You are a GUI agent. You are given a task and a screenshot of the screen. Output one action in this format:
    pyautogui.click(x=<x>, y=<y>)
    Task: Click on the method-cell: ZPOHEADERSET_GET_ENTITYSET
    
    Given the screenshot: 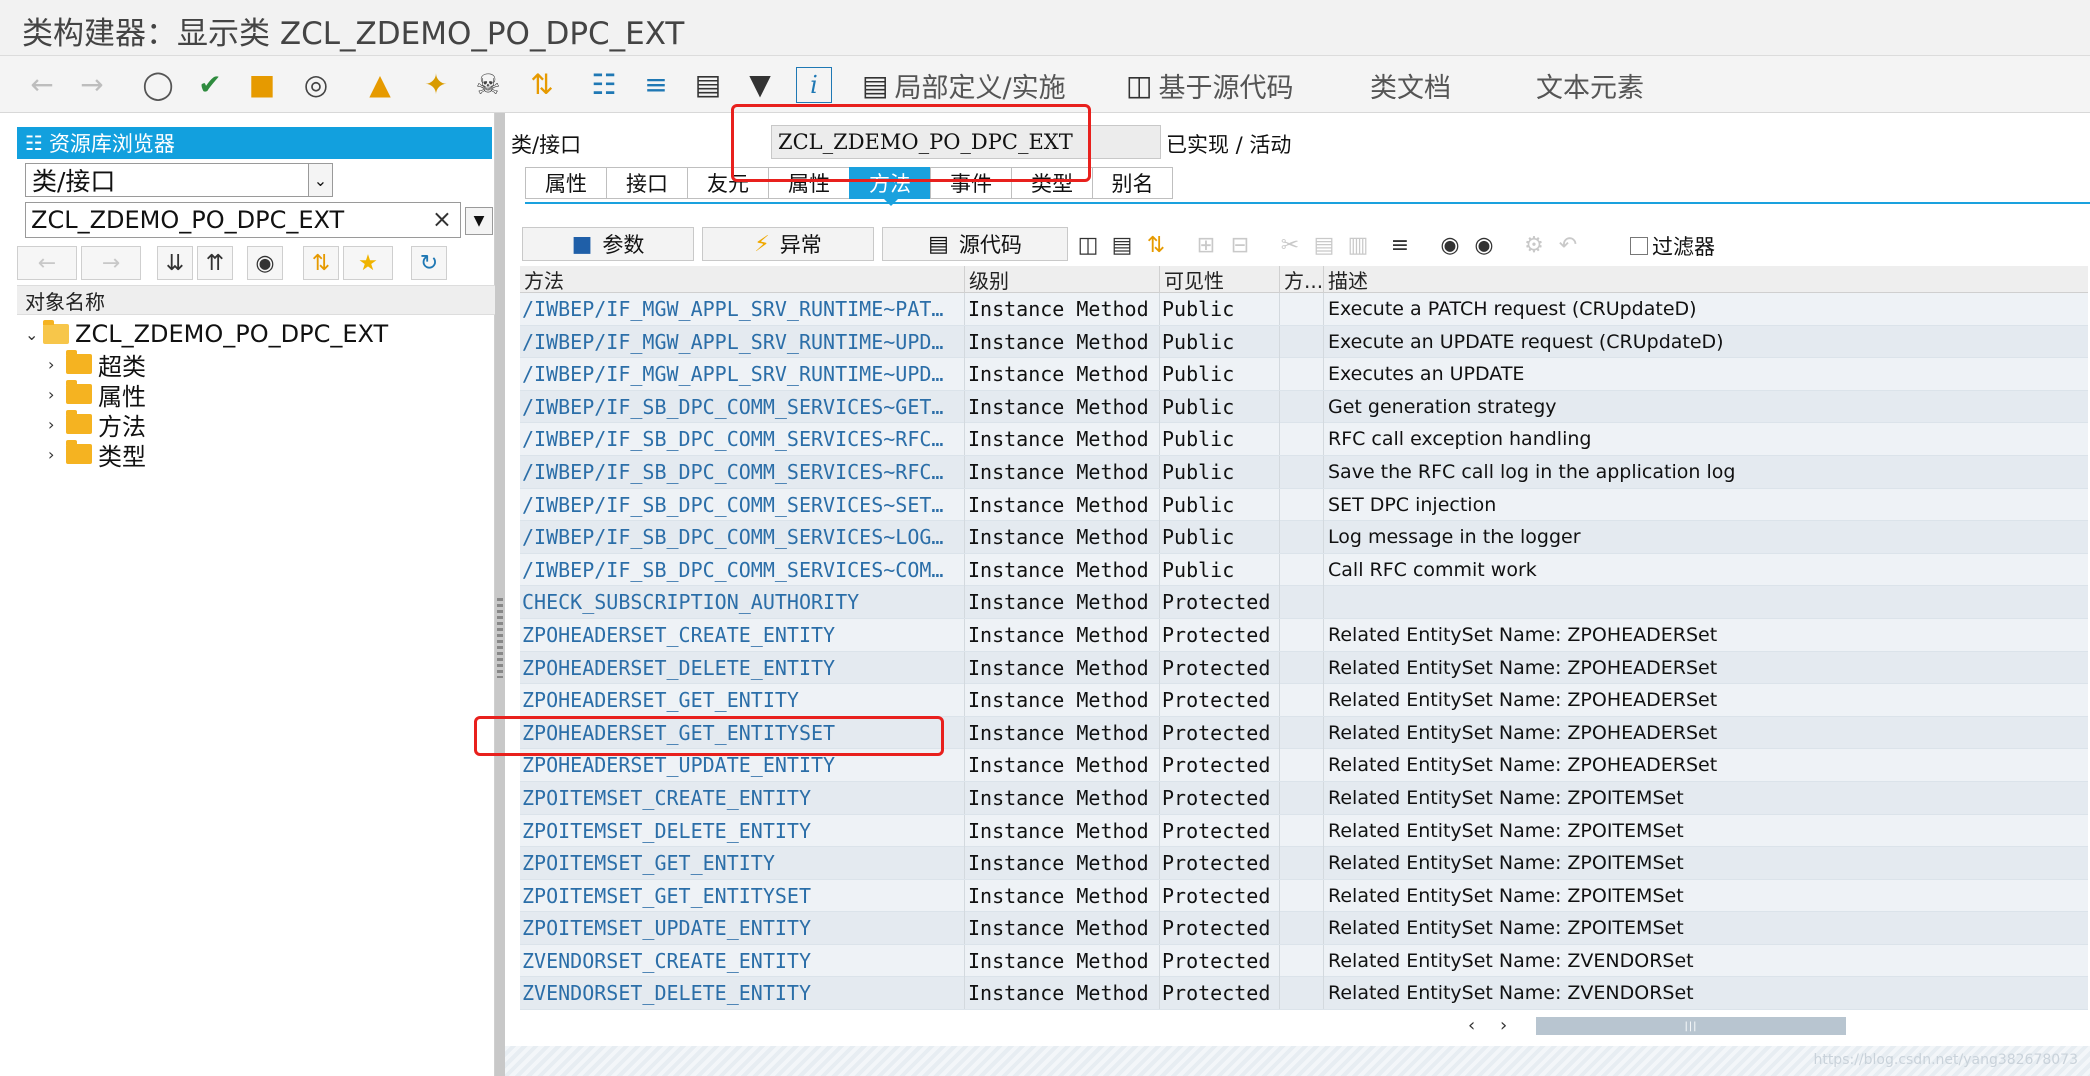 What is the action you would take?
    pyautogui.click(x=742, y=732)
    